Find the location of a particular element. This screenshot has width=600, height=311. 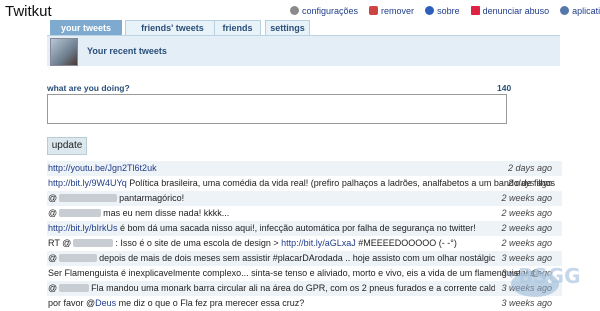

tweet-text: #MEEEEDOOOOO (- -°) is located at coordinates (406, 243).